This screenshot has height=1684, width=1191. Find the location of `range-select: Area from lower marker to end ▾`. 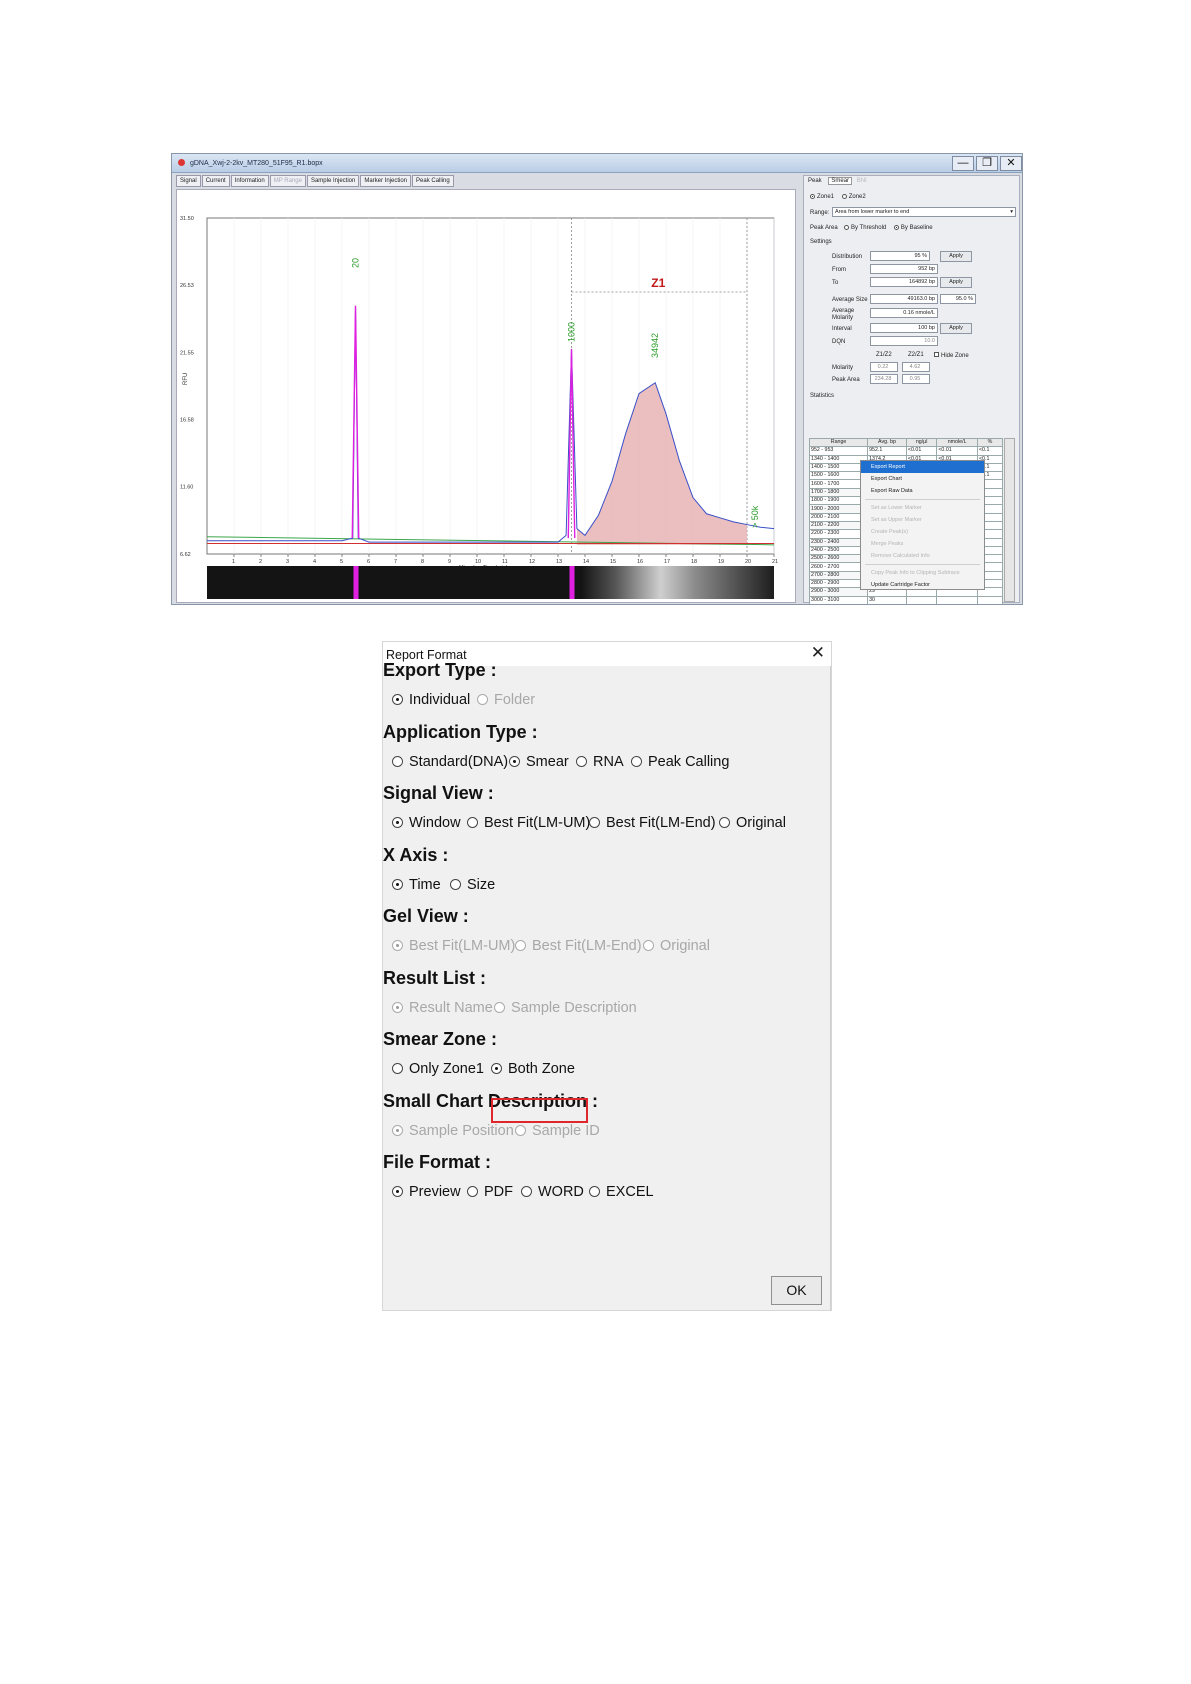

range-select: Area from lower marker to end ▾ is located at coordinates (924, 212).